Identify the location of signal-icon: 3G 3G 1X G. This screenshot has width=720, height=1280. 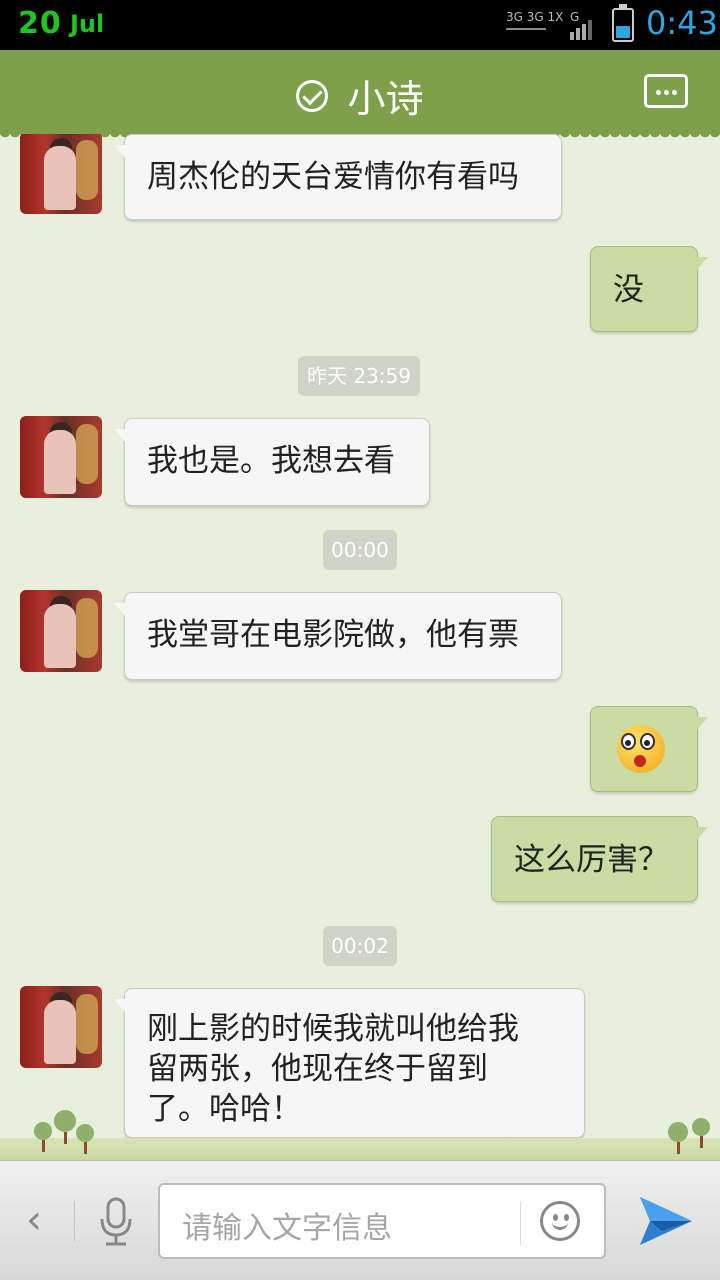
(549, 25).